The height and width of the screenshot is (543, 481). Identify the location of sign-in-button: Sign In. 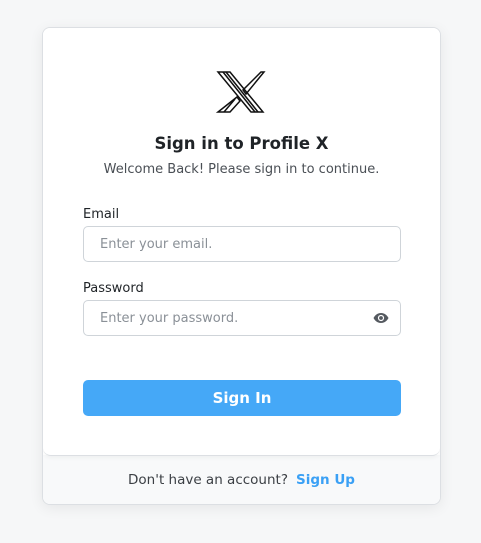
(242, 398).